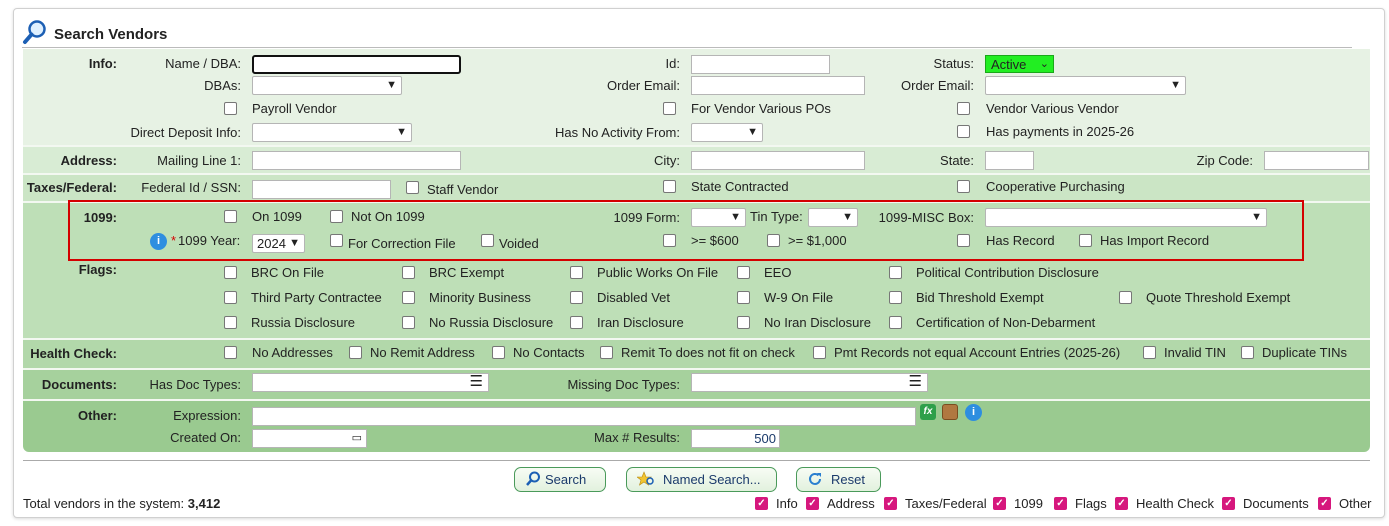 The width and height of the screenshot is (1389, 526). Describe the element at coordinates (230, 272) in the screenshot. I see `flag-brc-on-file-checkbox` at that location.